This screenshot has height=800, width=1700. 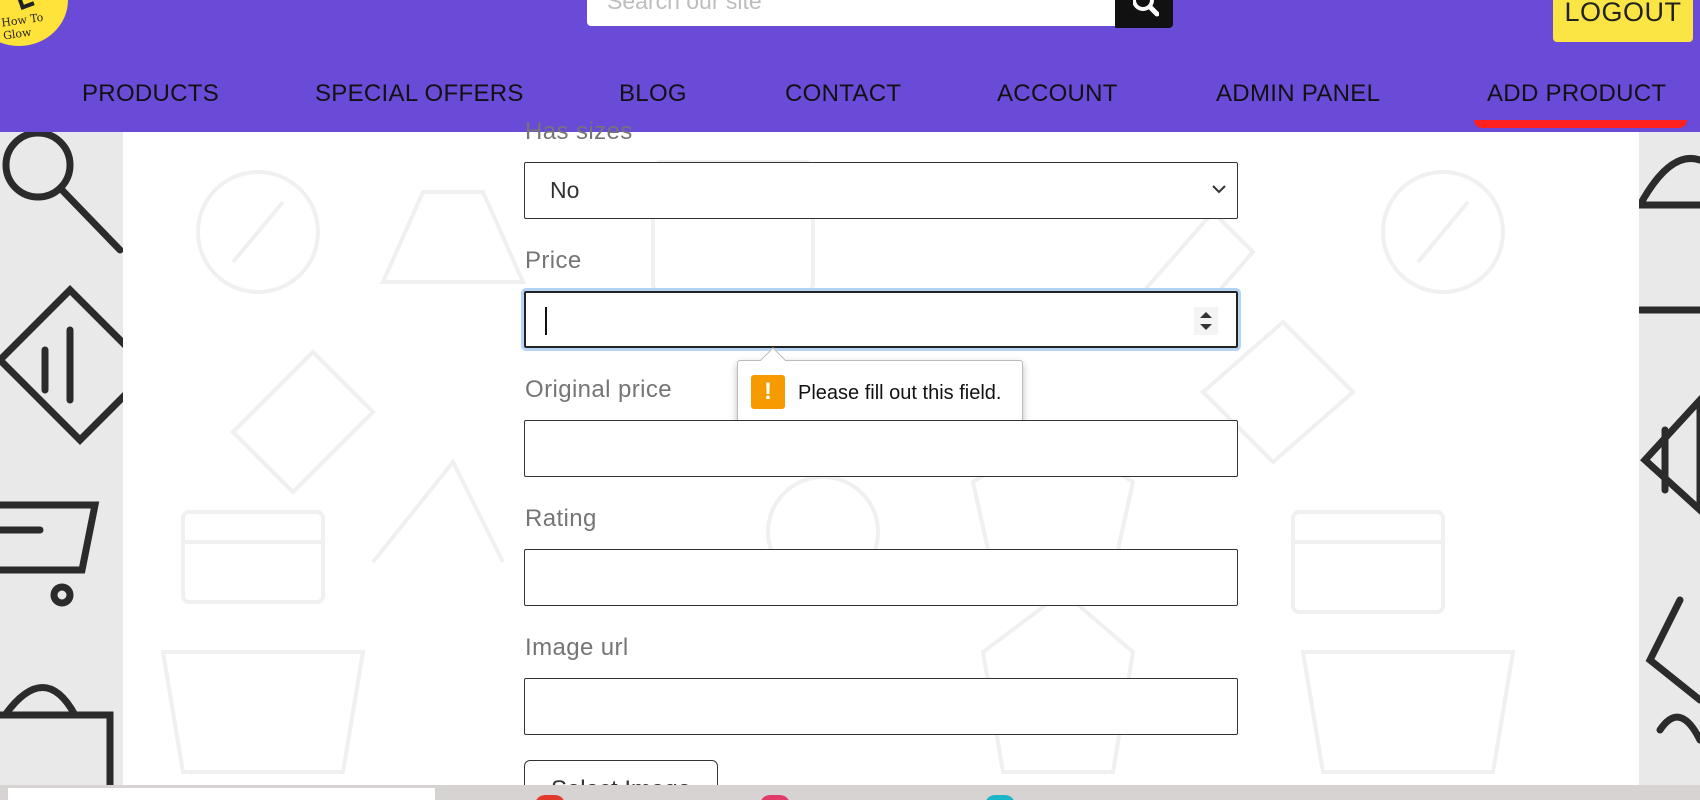 What do you see at coordinates (850, 792) in the screenshot?
I see `taskbar` at bounding box center [850, 792].